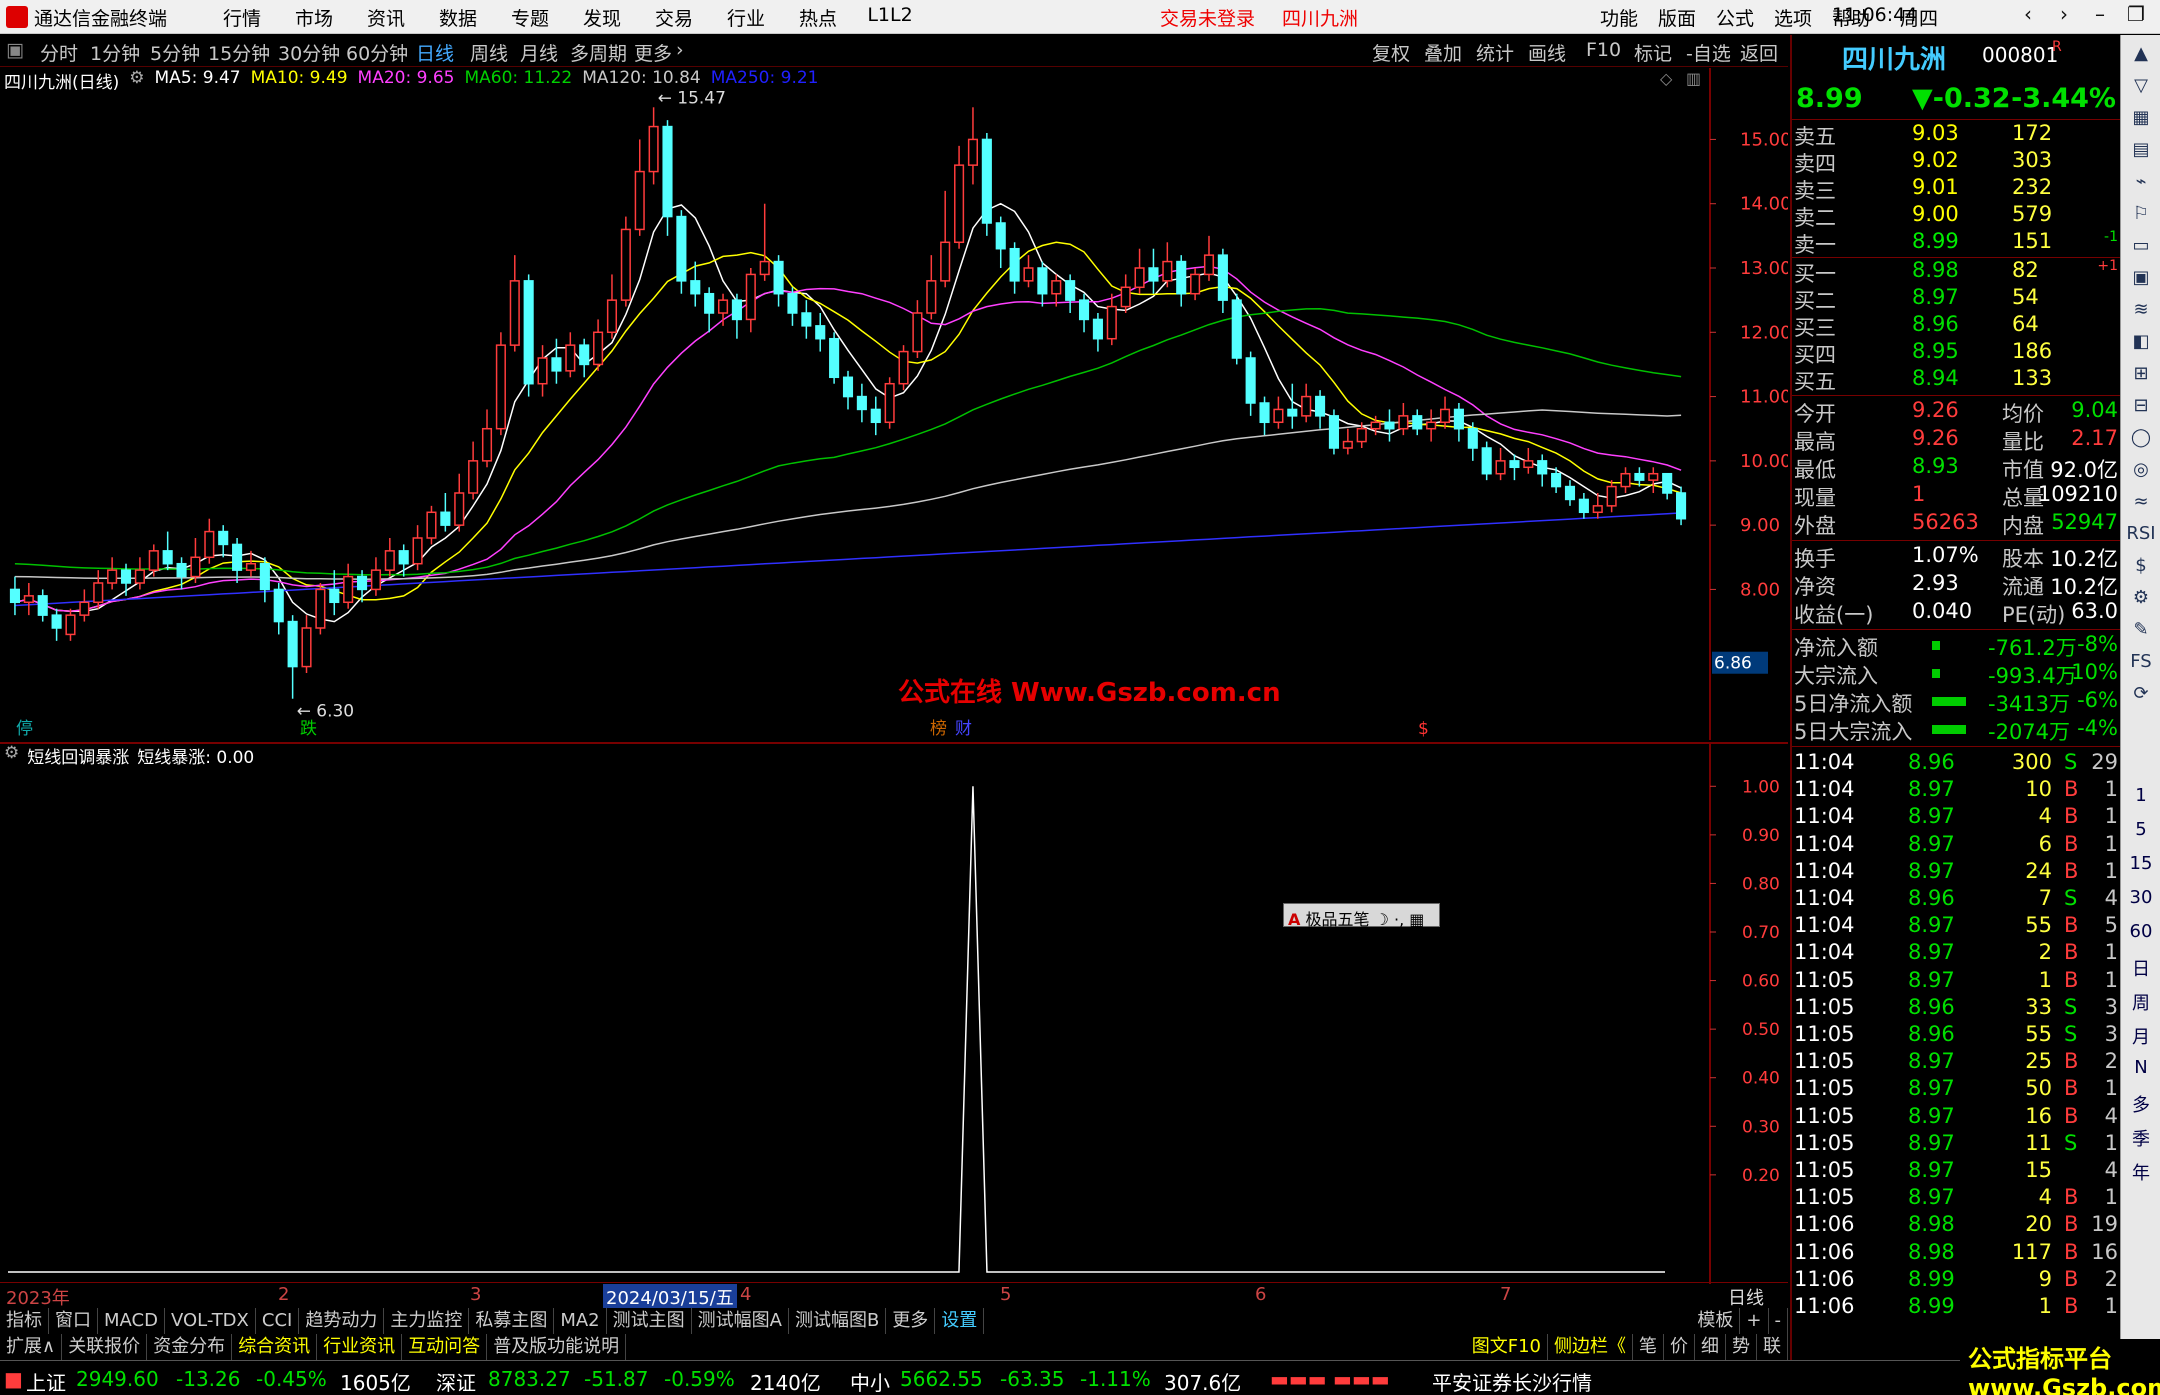 The image size is (2160, 1395). What do you see at coordinates (2136, 14) in the screenshot?
I see `restore-icon: ❐` at bounding box center [2136, 14].